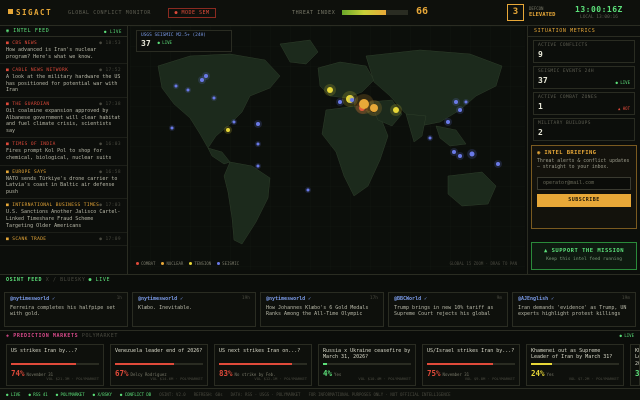 Image resolution: width=640 pixels, height=400 pixels. I want to click on app-logo: SIGACT, so click(30, 12).